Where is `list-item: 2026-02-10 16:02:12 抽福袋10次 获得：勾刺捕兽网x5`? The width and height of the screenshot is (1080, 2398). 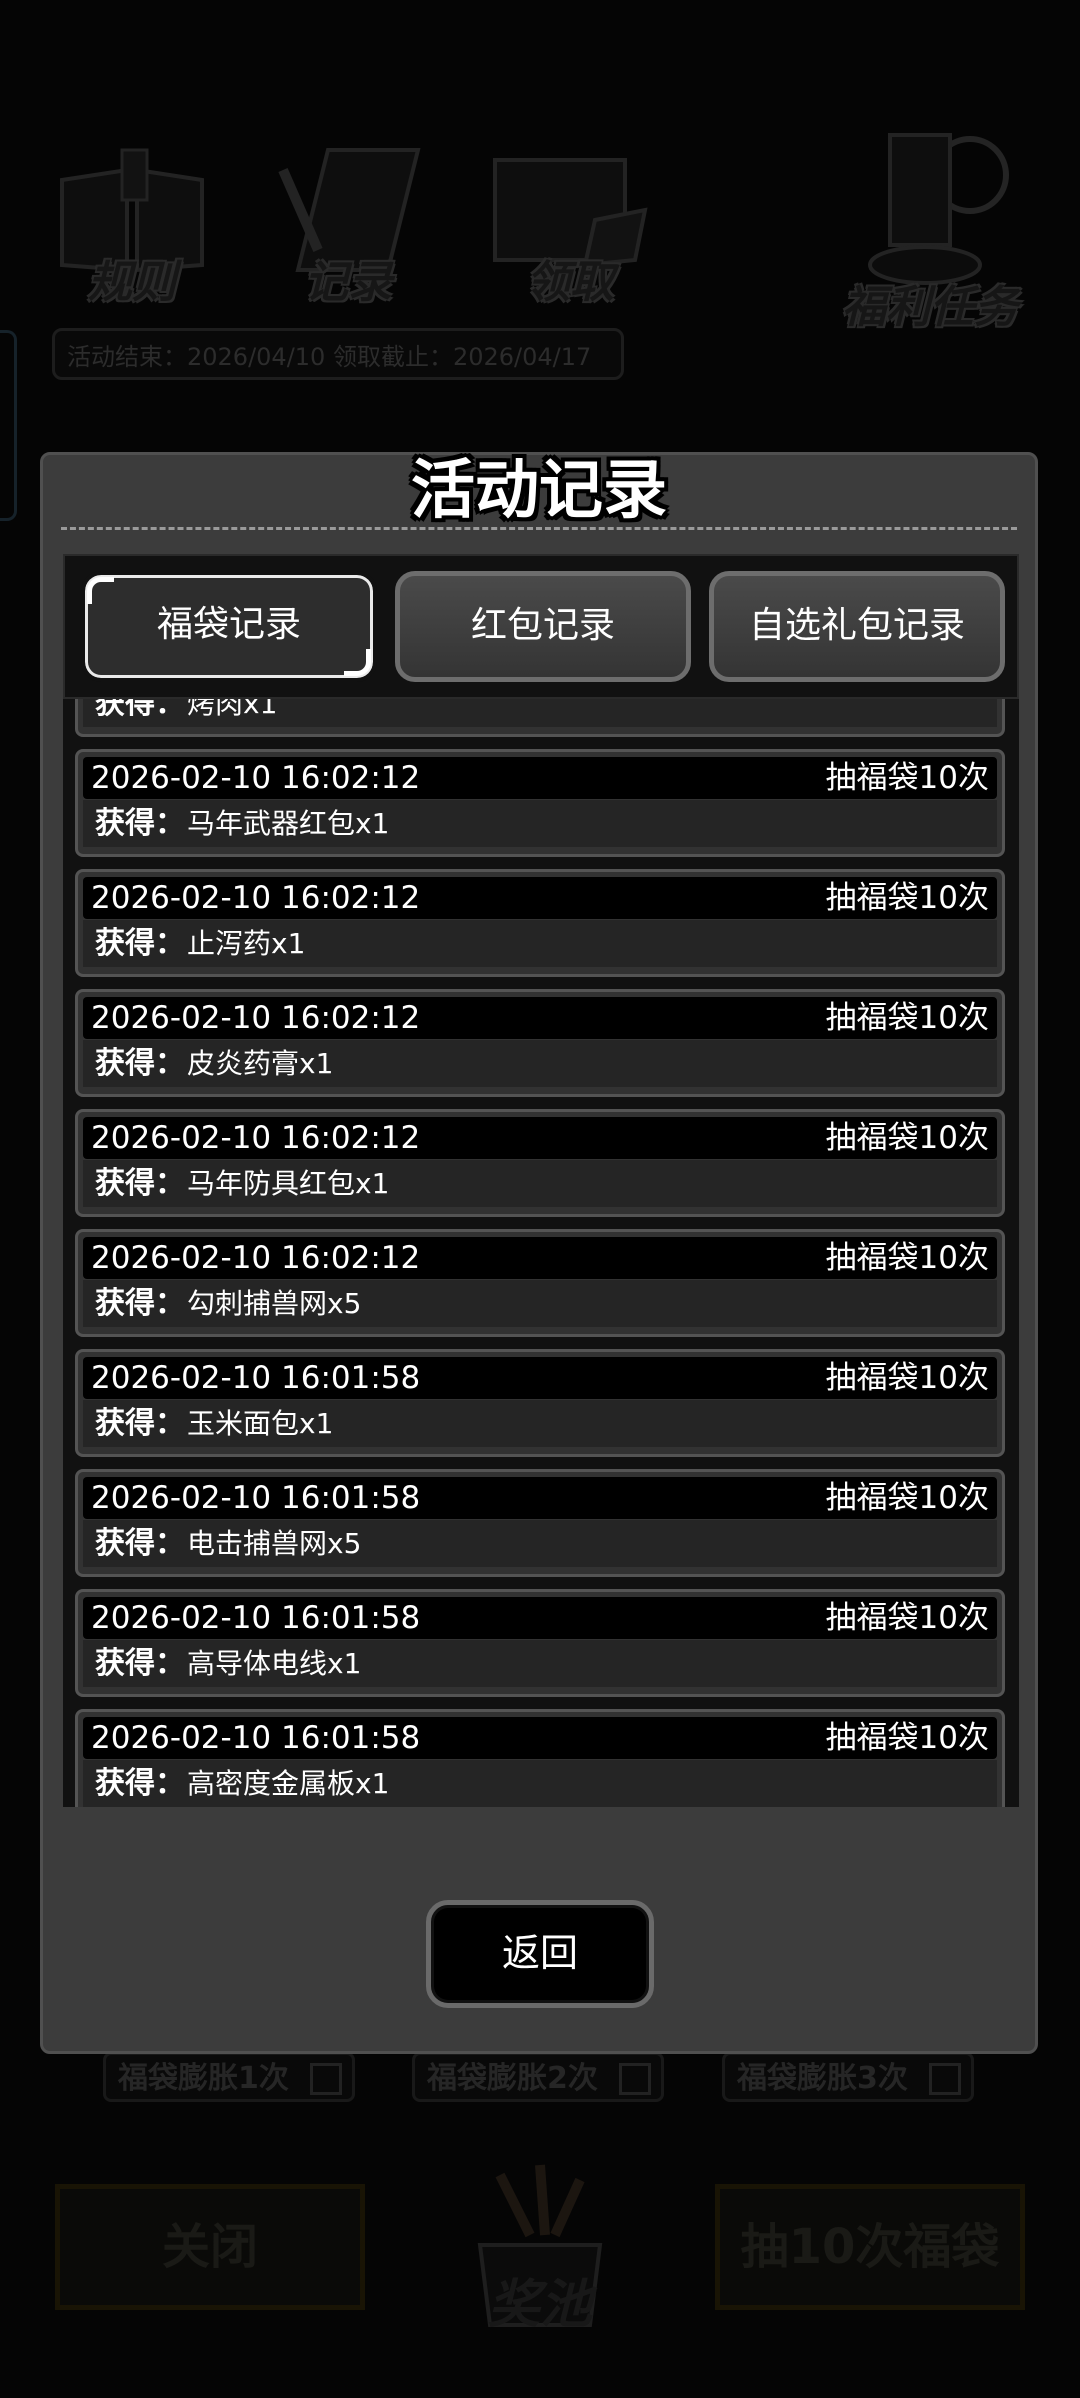 list-item: 2026-02-10 16:02:12 抽福袋10次 获得：勾刺捕兽网x5 is located at coordinates (540, 1283).